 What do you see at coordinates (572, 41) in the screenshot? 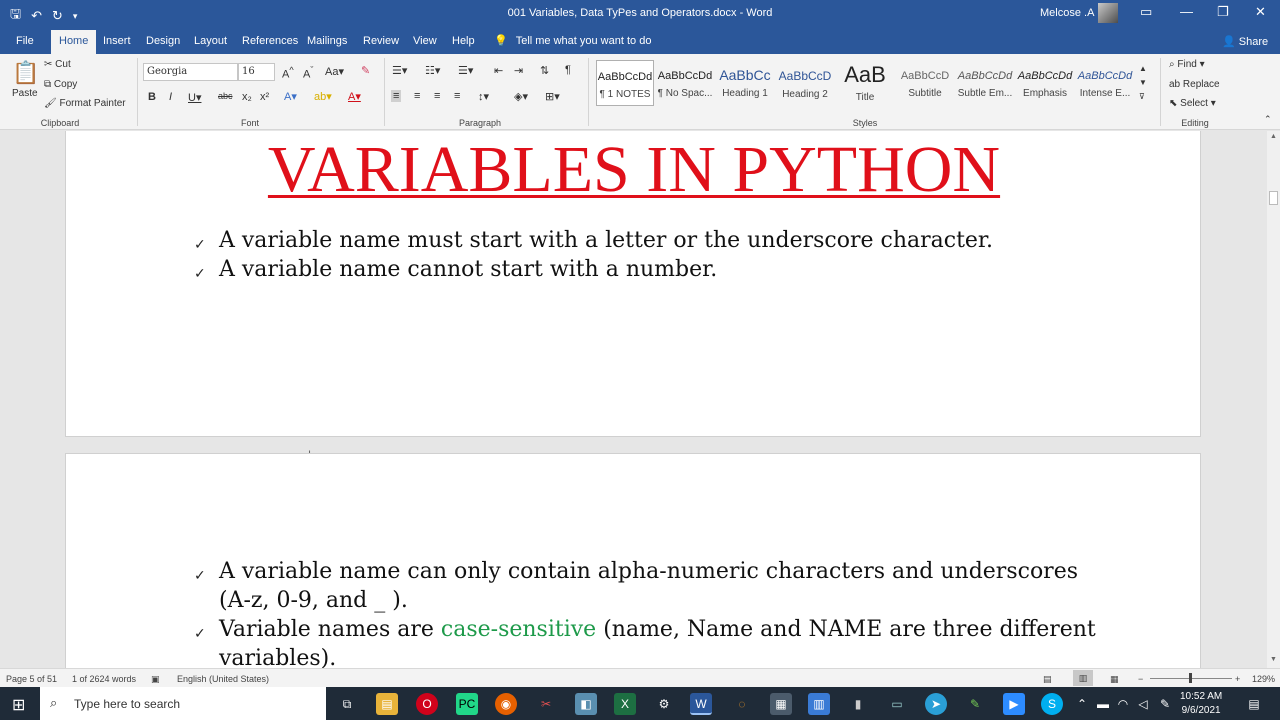
I see `tell-me-box: 💡 Tell me what you want to do` at bounding box center [572, 41].